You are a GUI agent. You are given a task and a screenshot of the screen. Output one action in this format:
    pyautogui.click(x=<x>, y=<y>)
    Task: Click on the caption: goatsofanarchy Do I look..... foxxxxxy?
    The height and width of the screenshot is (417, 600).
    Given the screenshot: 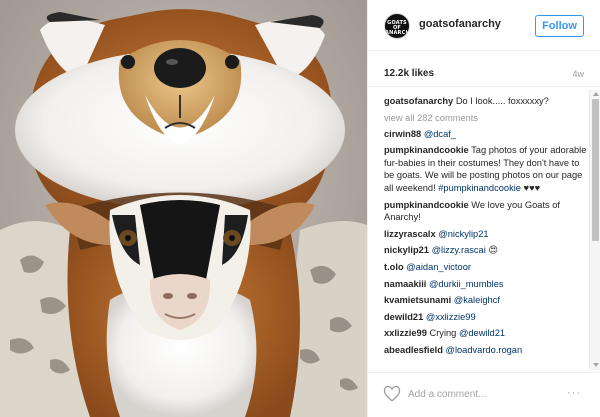 What is the action you would take?
    pyautogui.click(x=486, y=101)
    